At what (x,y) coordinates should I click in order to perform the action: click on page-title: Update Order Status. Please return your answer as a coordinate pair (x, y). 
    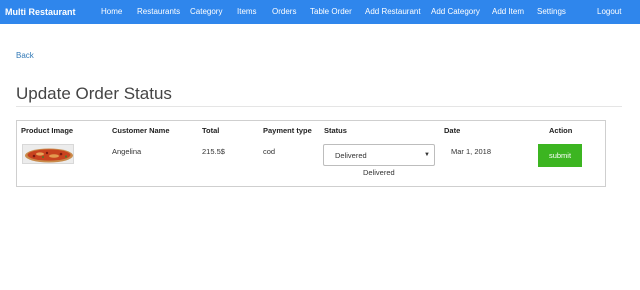
    Looking at the image, I should click on (94, 93).